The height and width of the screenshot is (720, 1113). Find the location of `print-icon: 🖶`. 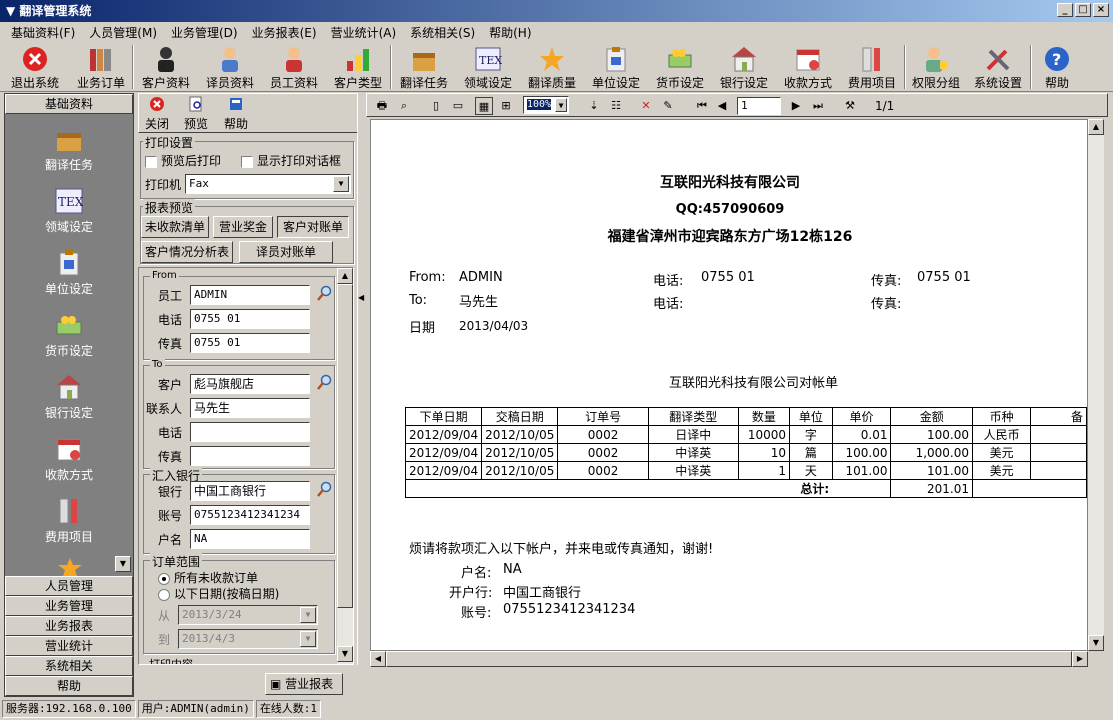

print-icon: 🖶 is located at coordinates (382, 106).